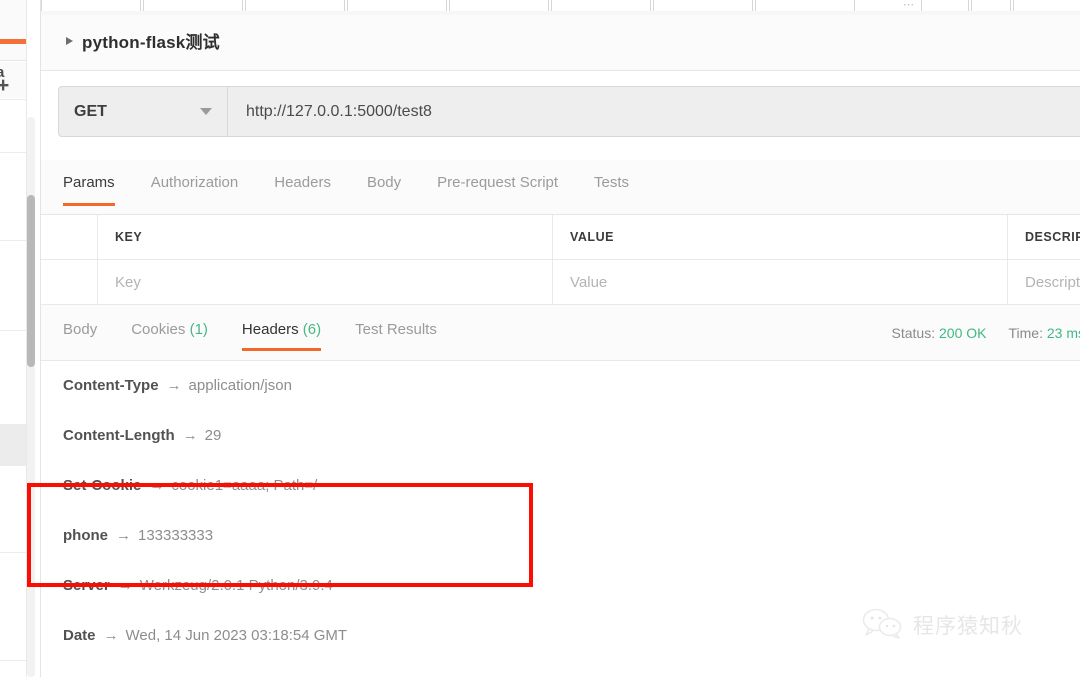 Image resolution: width=1080 pixels, height=677 pixels. Describe the element at coordinates (240, 385) in the screenshot. I see `header-value: application/json` at that location.